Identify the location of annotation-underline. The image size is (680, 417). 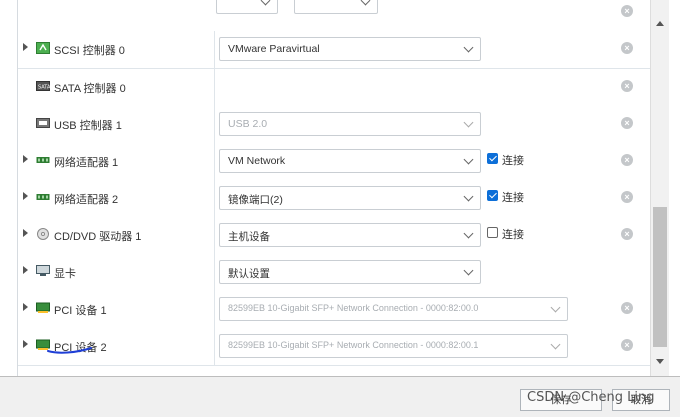
(69, 350).